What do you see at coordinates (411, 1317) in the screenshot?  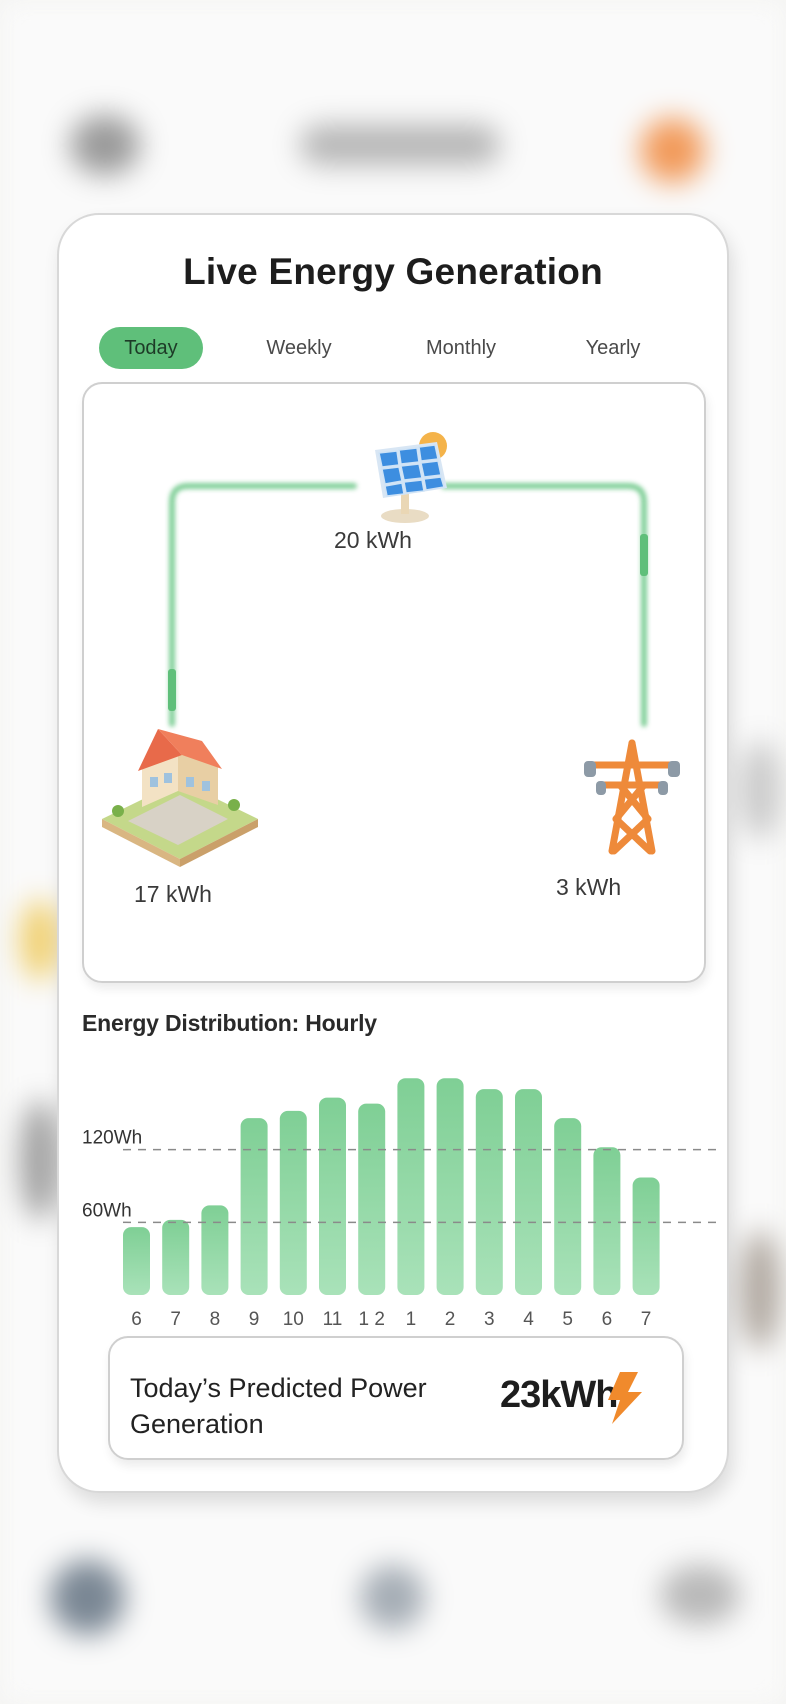 I see `chart-x-label: 1` at bounding box center [411, 1317].